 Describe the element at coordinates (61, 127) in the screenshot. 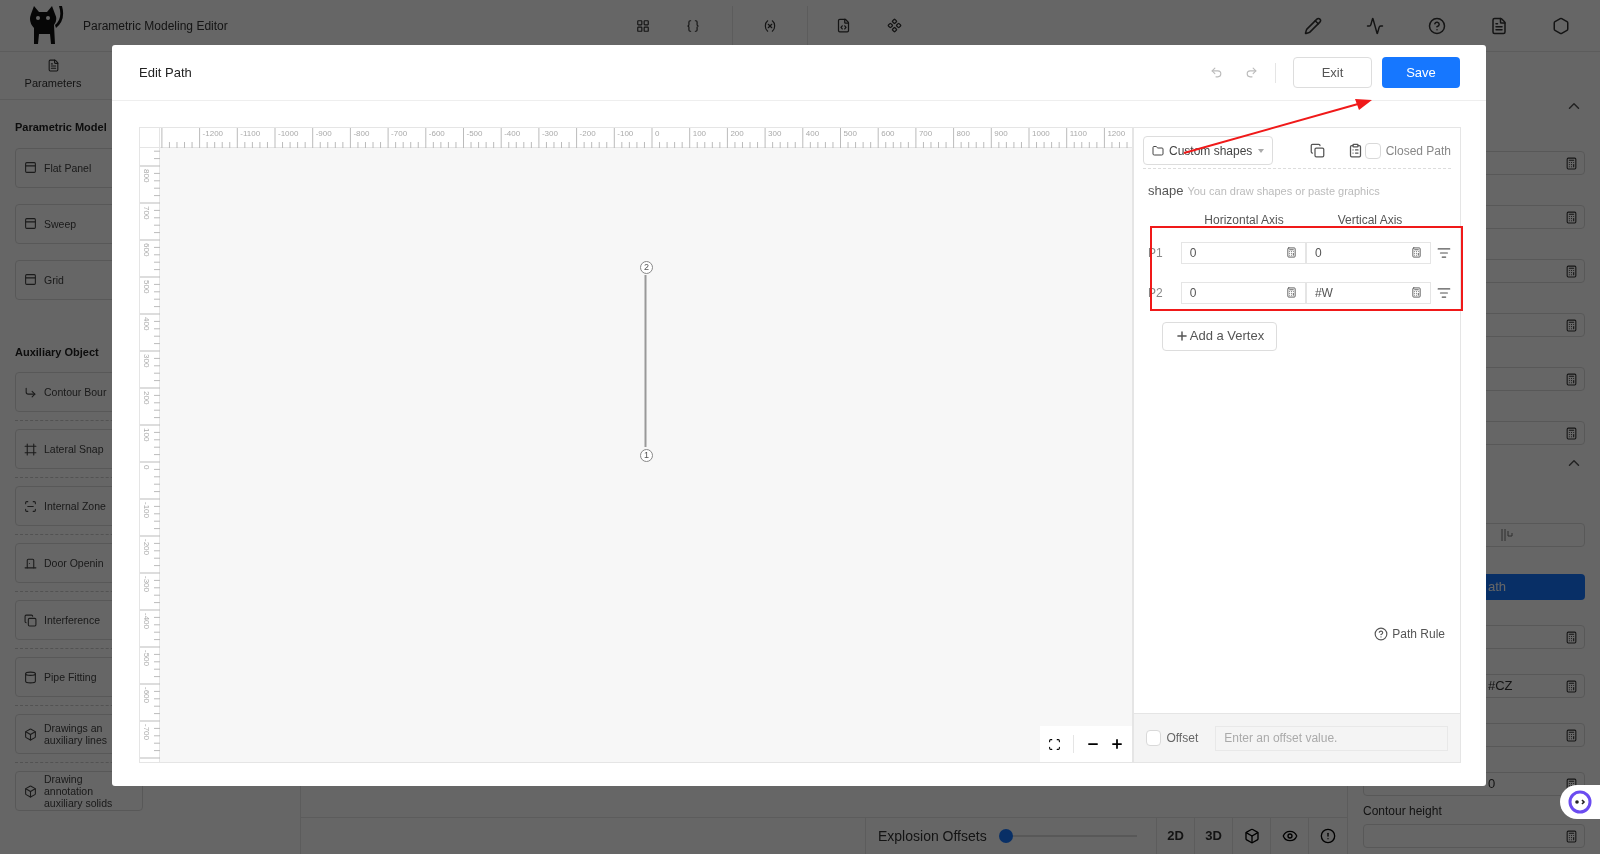

I see `section-heading: Parametric Model` at that location.